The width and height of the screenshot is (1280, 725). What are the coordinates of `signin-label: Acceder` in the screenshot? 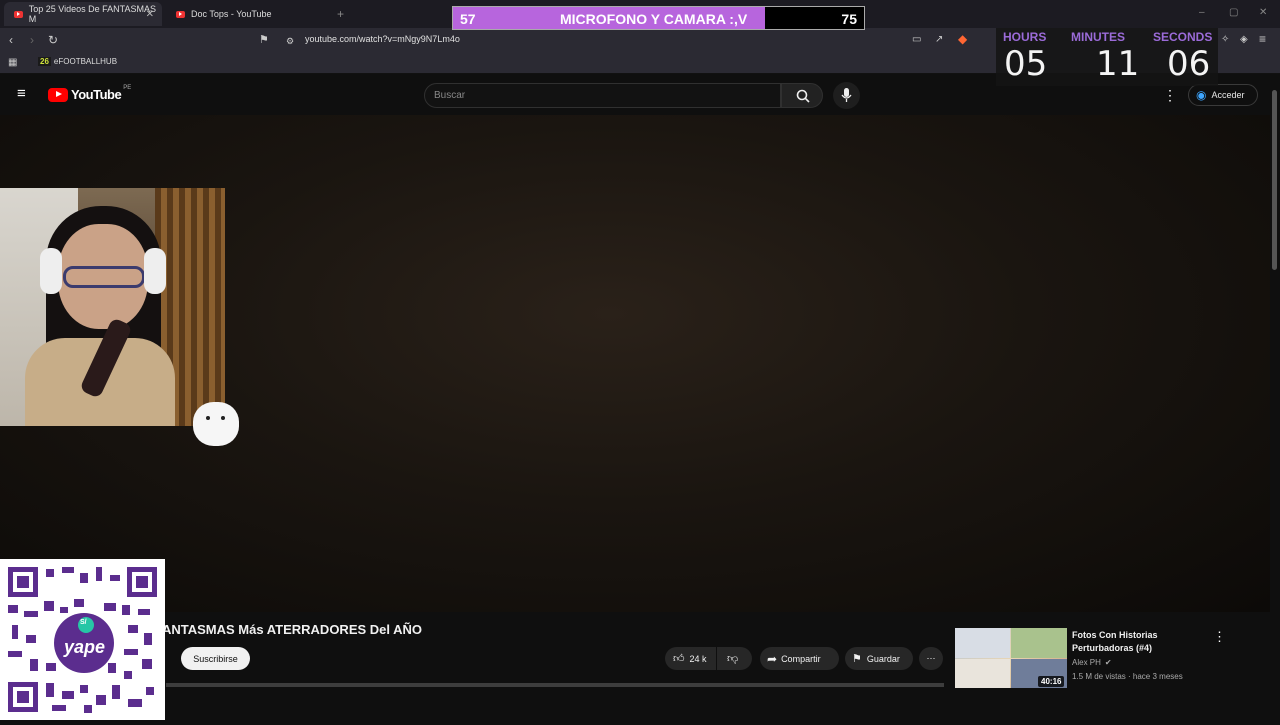 It's located at (1228, 95).